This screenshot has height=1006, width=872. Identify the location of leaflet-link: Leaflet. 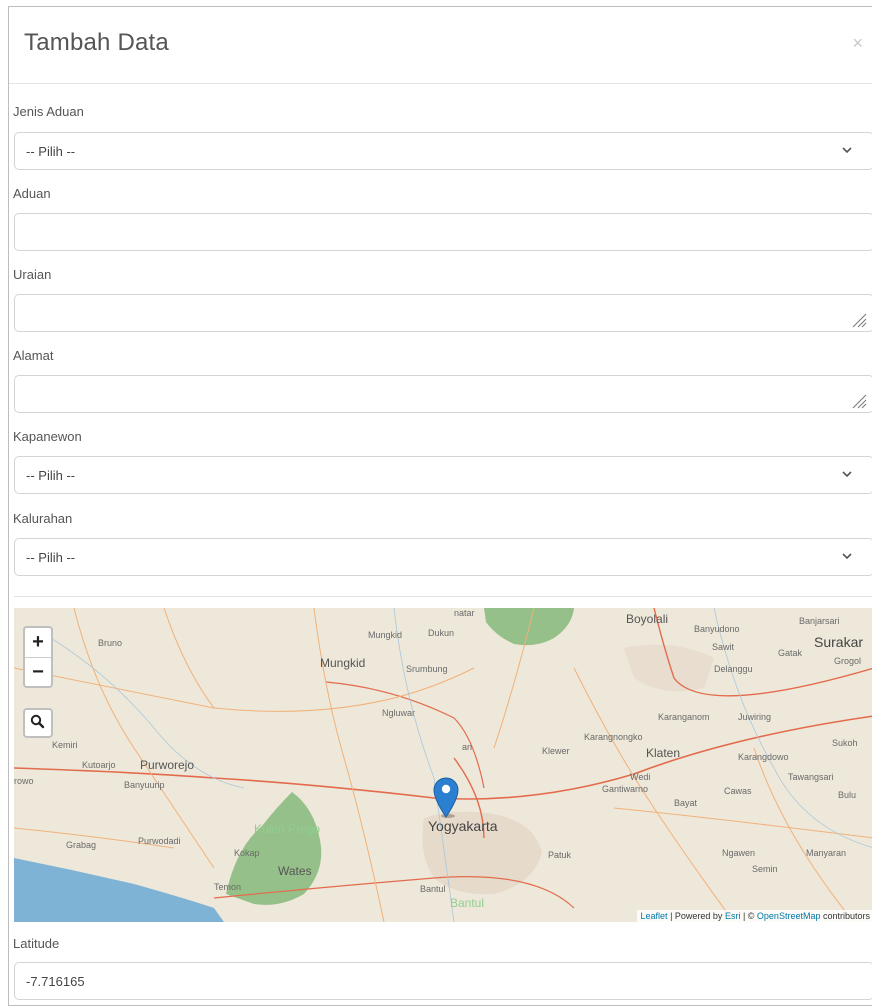
(654, 916).